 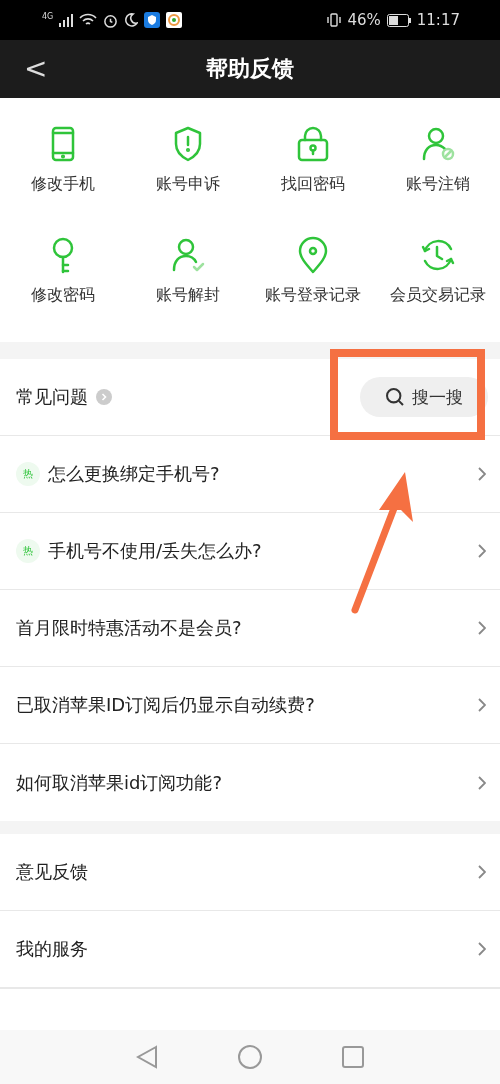 What do you see at coordinates (129, 628) in the screenshot?
I see `faq-question: 首月限时特惠活动不是会员?` at bounding box center [129, 628].